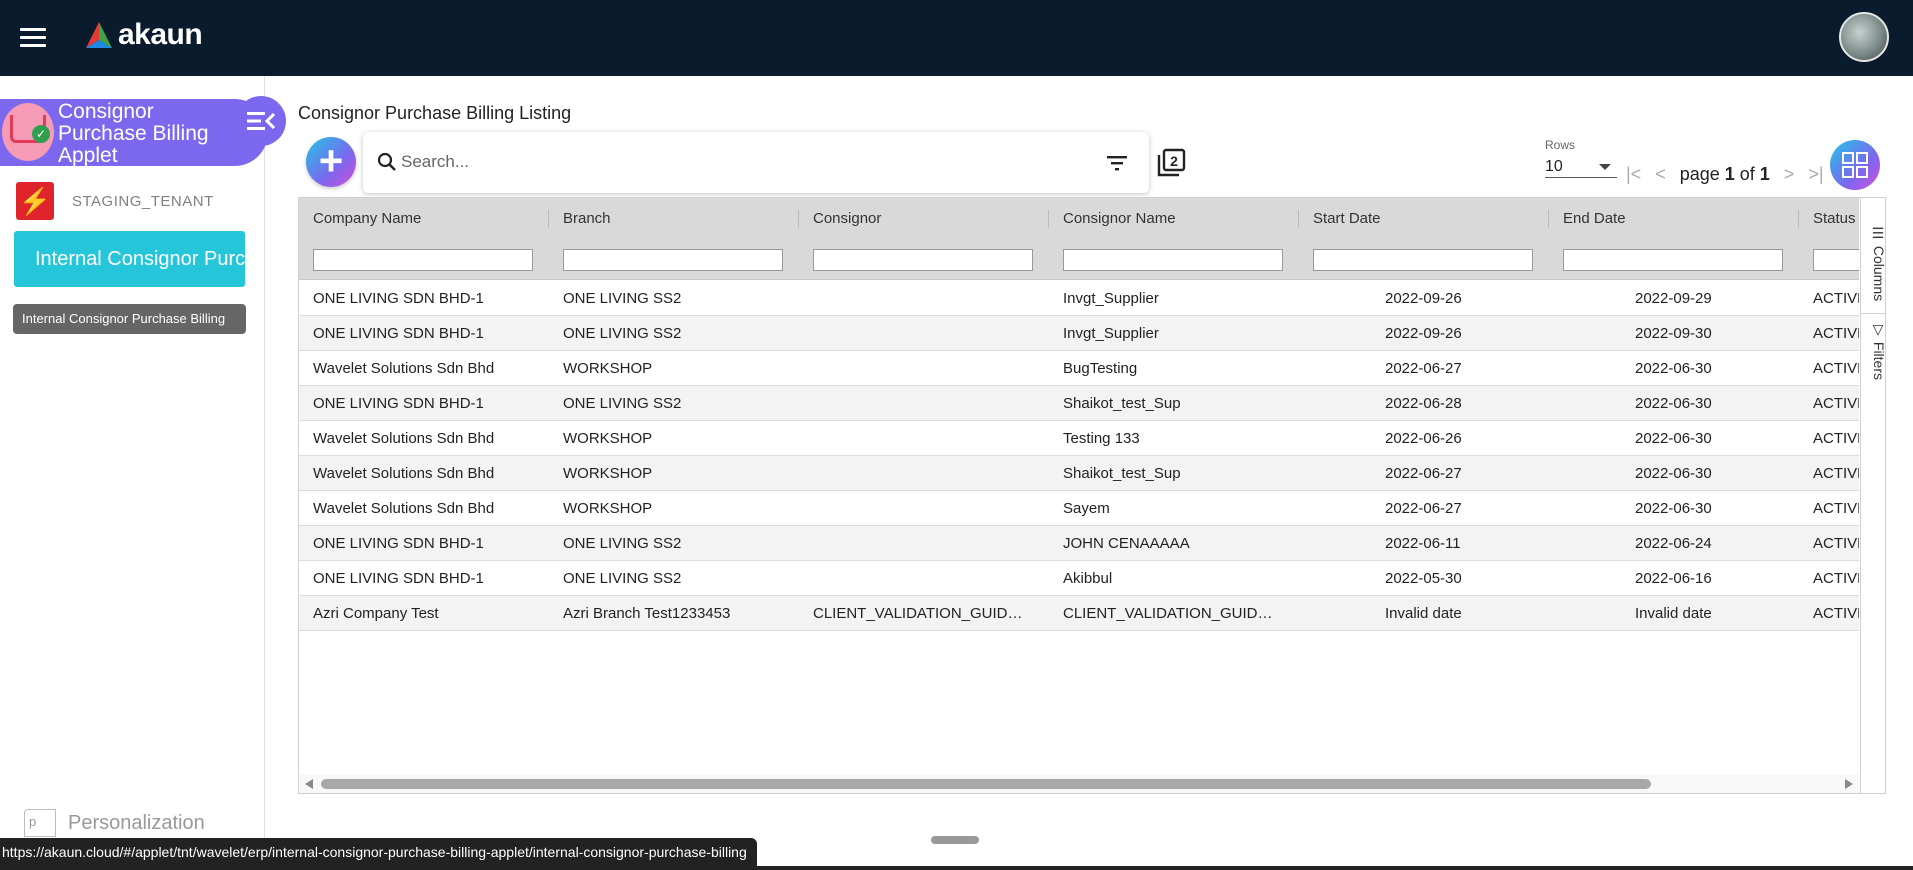 The width and height of the screenshot is (1913, 870). I want to click on personalization-label: Personalization, so click(136, 822).